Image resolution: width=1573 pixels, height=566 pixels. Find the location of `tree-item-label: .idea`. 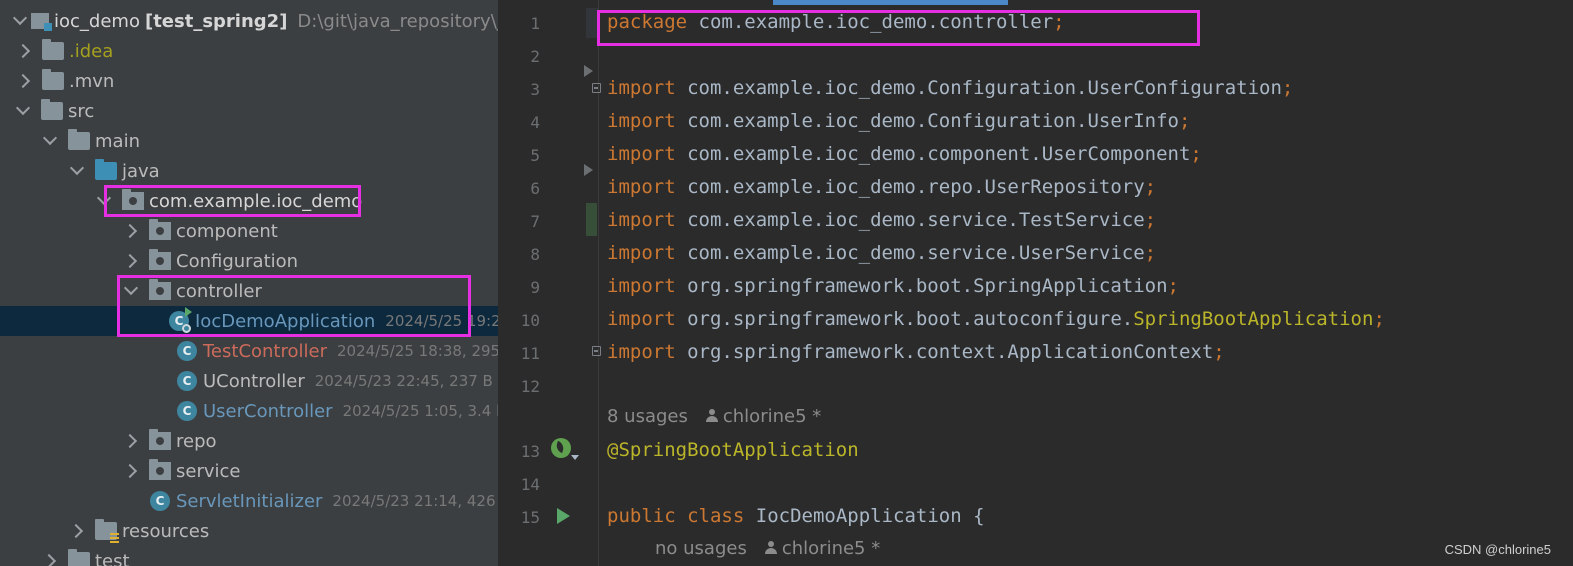

tree-item-label: .idea is located at coordinates (91, 51).